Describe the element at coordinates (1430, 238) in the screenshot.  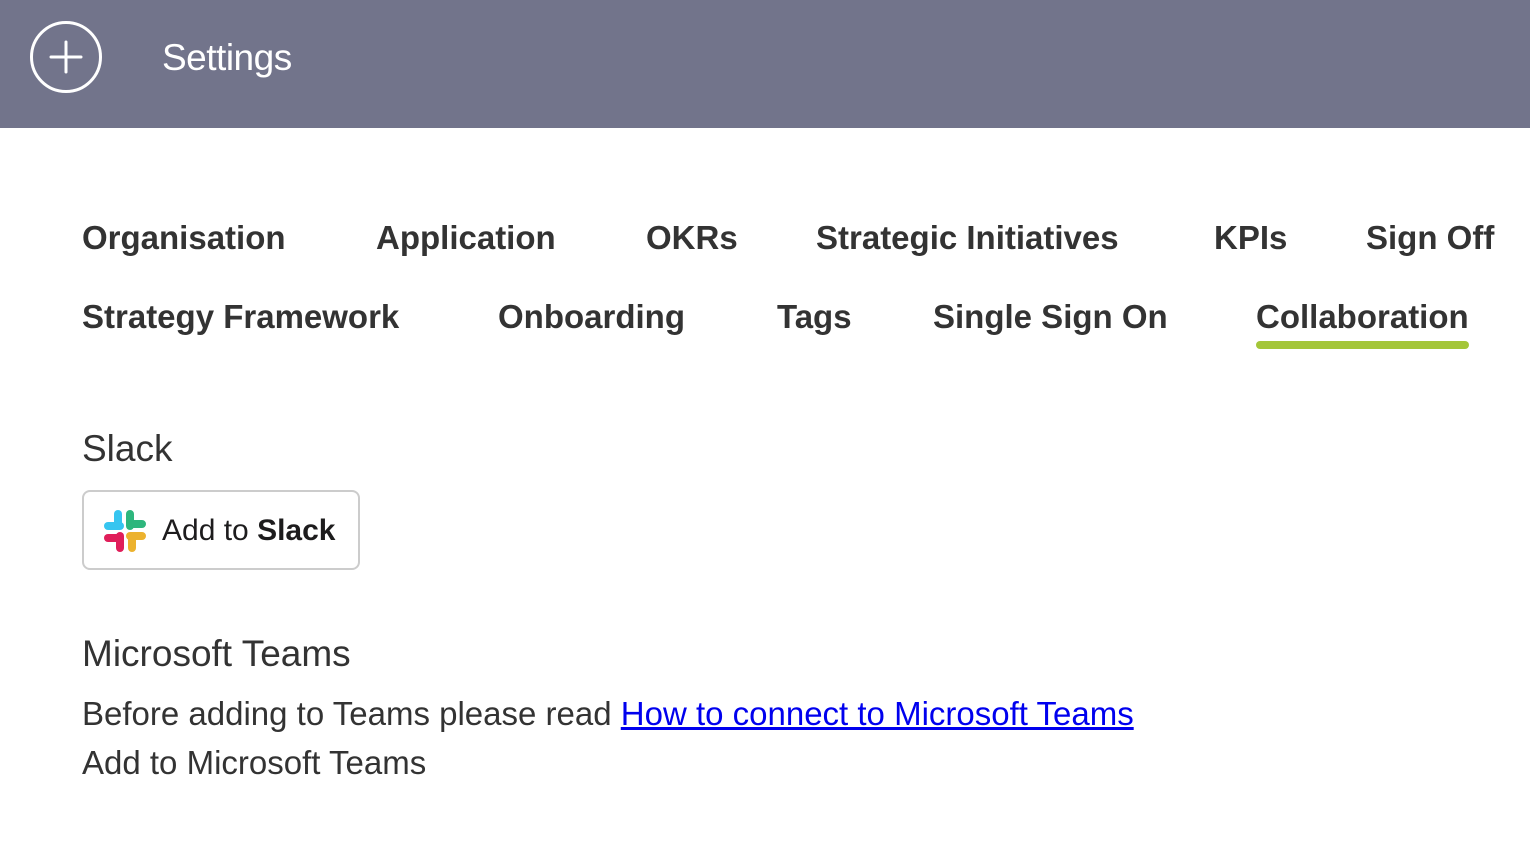
I see `tab-sign-off: Sign Off` at that location.